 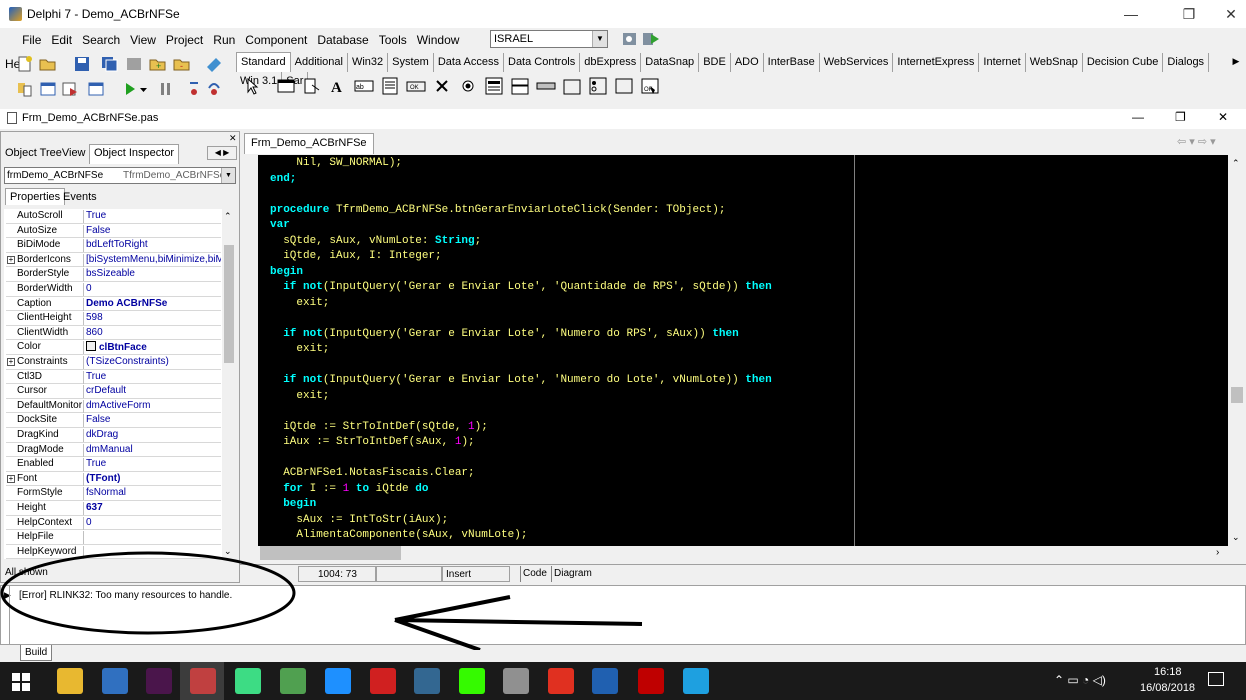 What do you see at coordinates (349, 491) in the screenshot?
I see `code-line: for I := 1 to iQtde do` at bounding box center [349, 491].